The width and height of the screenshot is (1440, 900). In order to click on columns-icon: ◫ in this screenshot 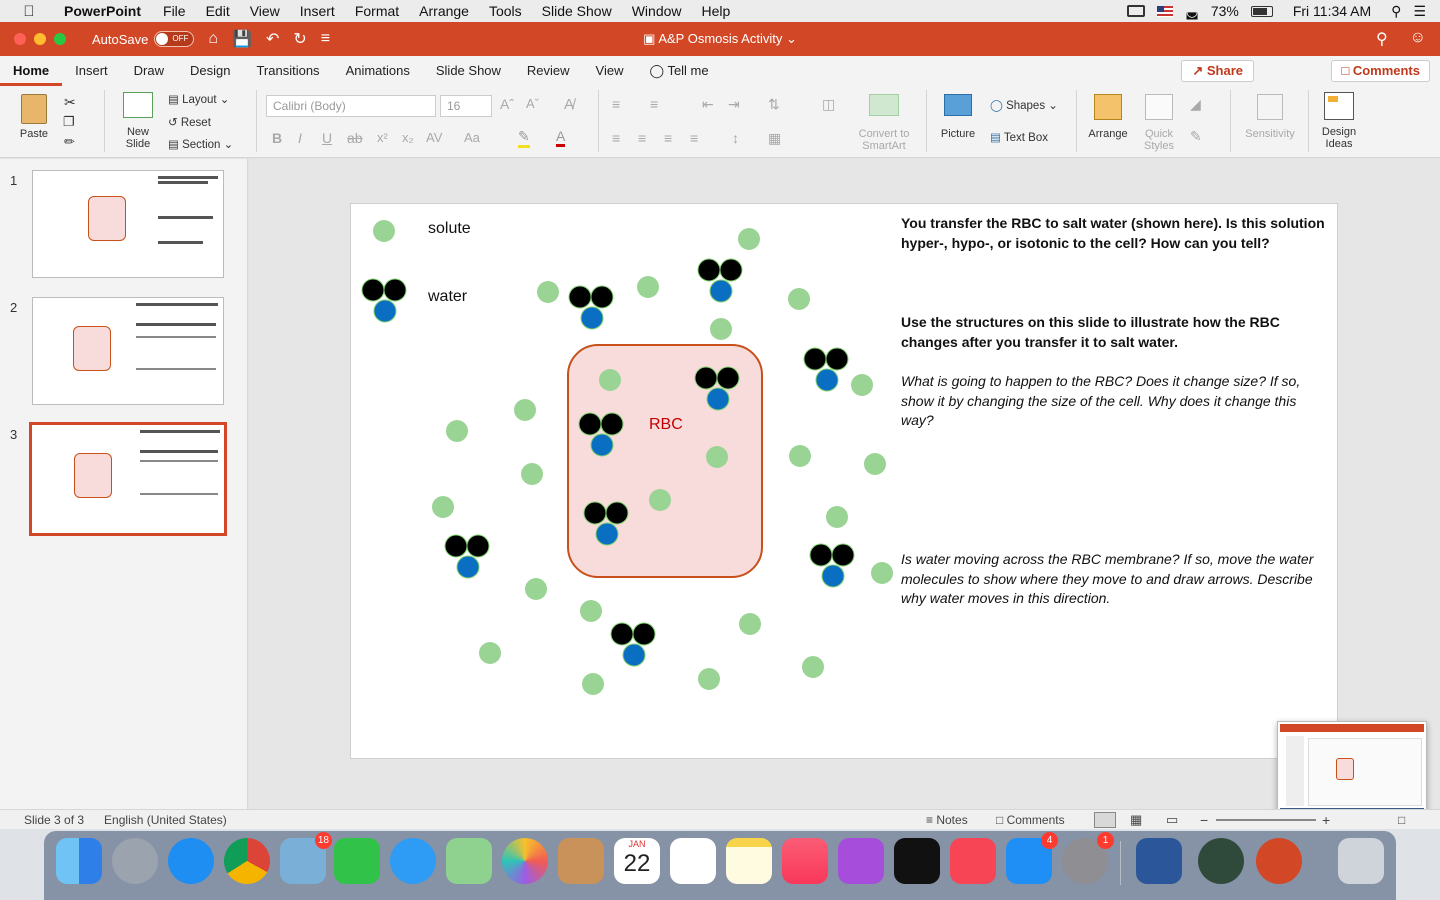, I will do `click(828, 104)`.